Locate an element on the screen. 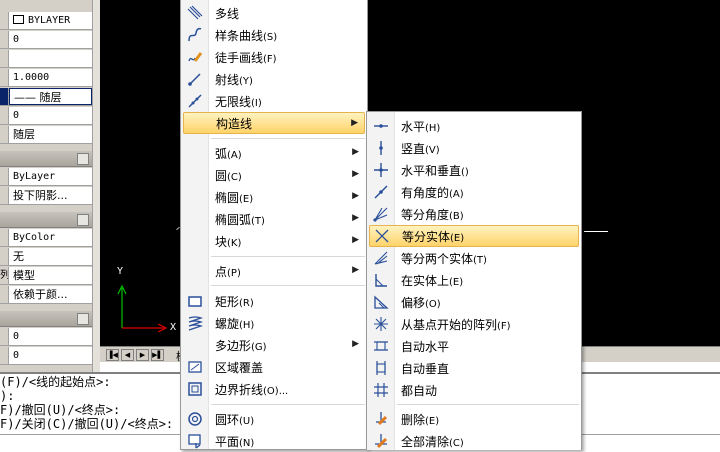 Image resolution: width=720 pixels, height=452 pixels. menu-item-plane: 平面(N) is located at coordinates (274, 441).